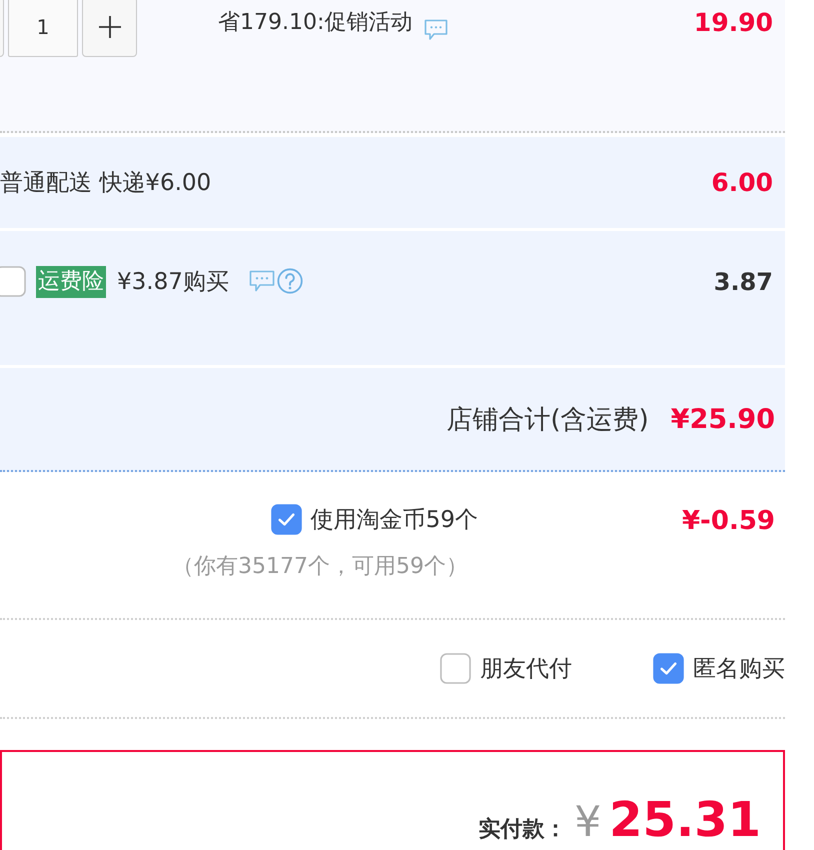  Describe the element at coordinates (526, 669) in the screenshot. I see `option-label: 朋友代付` at that location.